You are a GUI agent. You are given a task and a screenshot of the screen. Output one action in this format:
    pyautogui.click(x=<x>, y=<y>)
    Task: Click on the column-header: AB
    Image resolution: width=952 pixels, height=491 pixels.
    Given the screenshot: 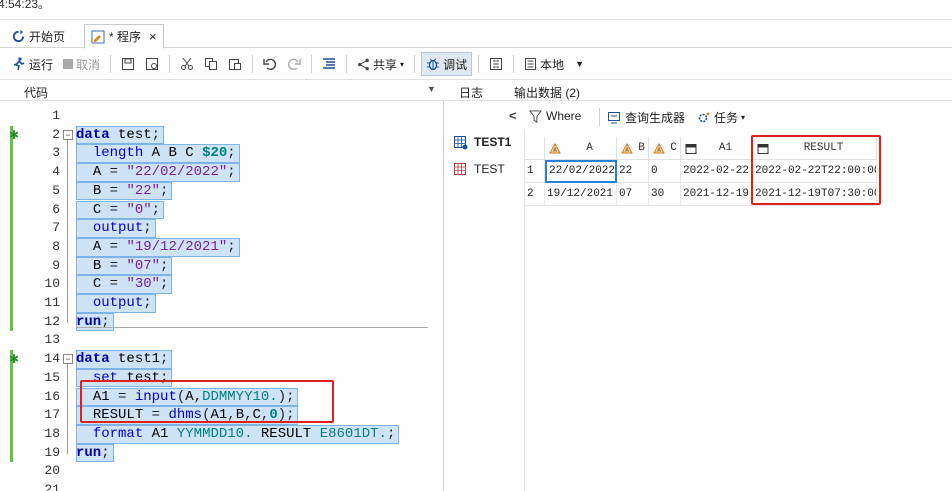 What is the action you would take?
    pyautogui.click(x=633, y=148)
    